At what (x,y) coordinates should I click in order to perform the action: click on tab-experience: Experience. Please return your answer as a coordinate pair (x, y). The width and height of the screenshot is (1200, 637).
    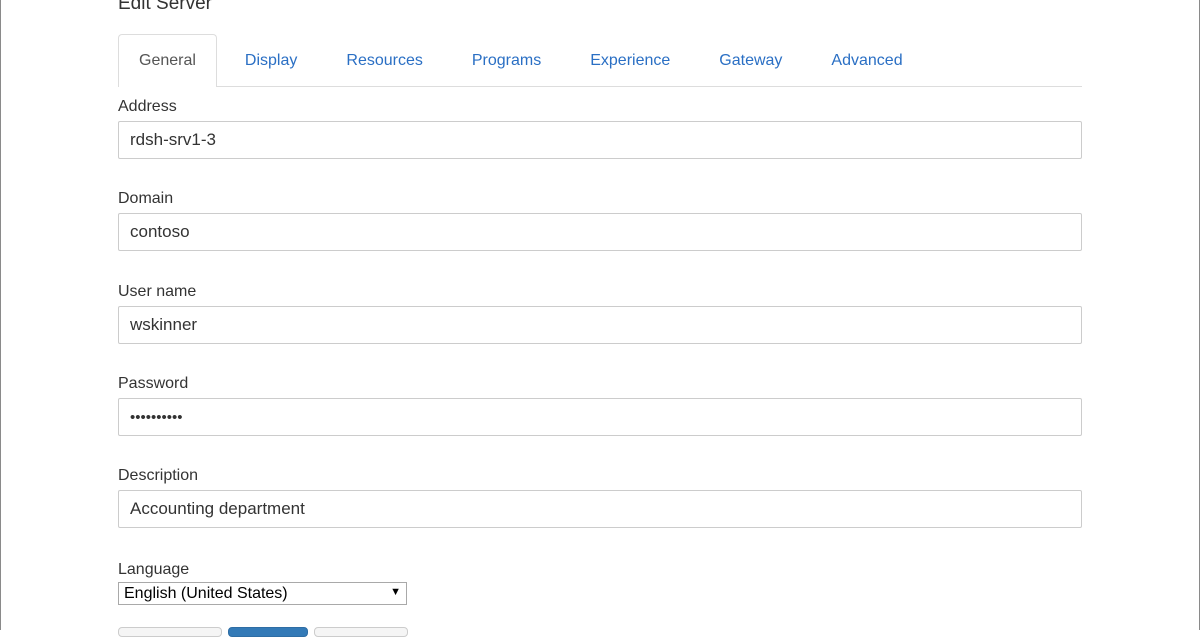
    Looking at the image, I should click on (630, 60).